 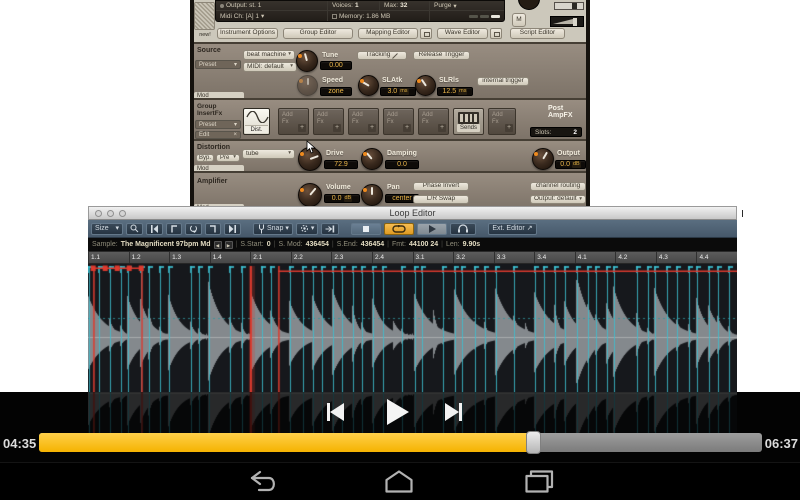 What do you see at coordinates (398, 244) in the screenshot?
I see `format-label: Fmt:` at bounding box center [398, 244].